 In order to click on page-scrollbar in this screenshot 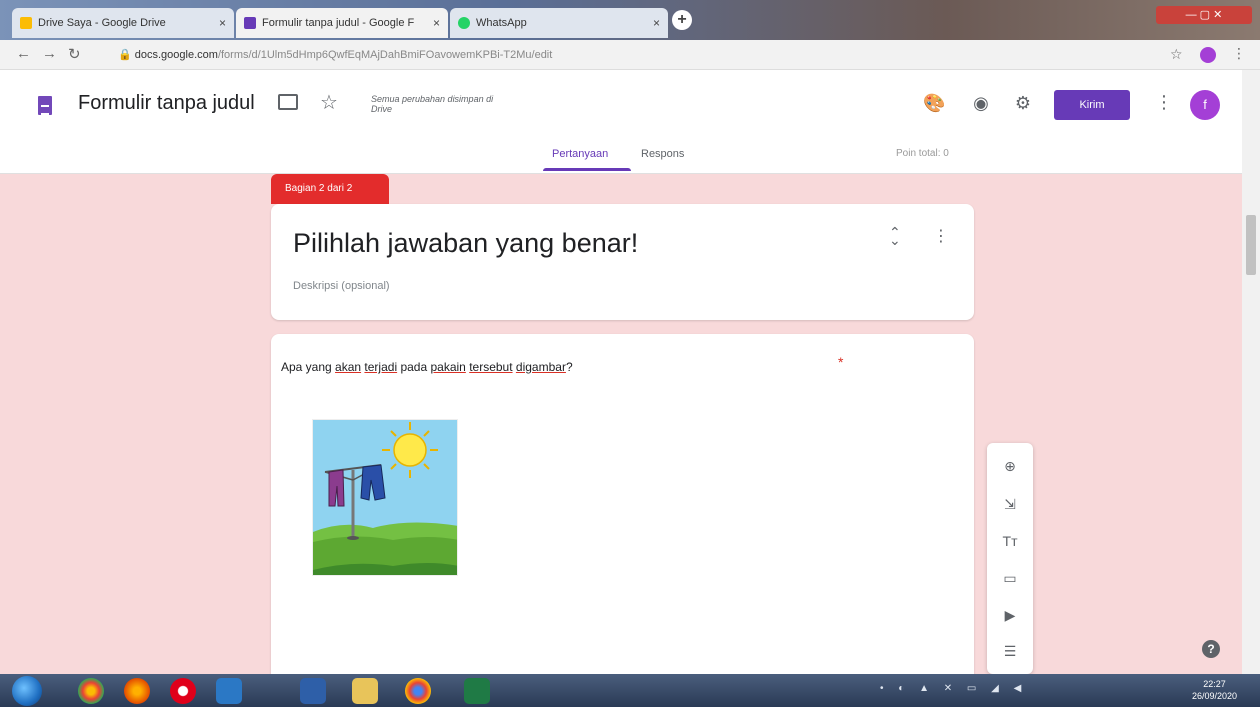, I will do `click(1251, 372)`.